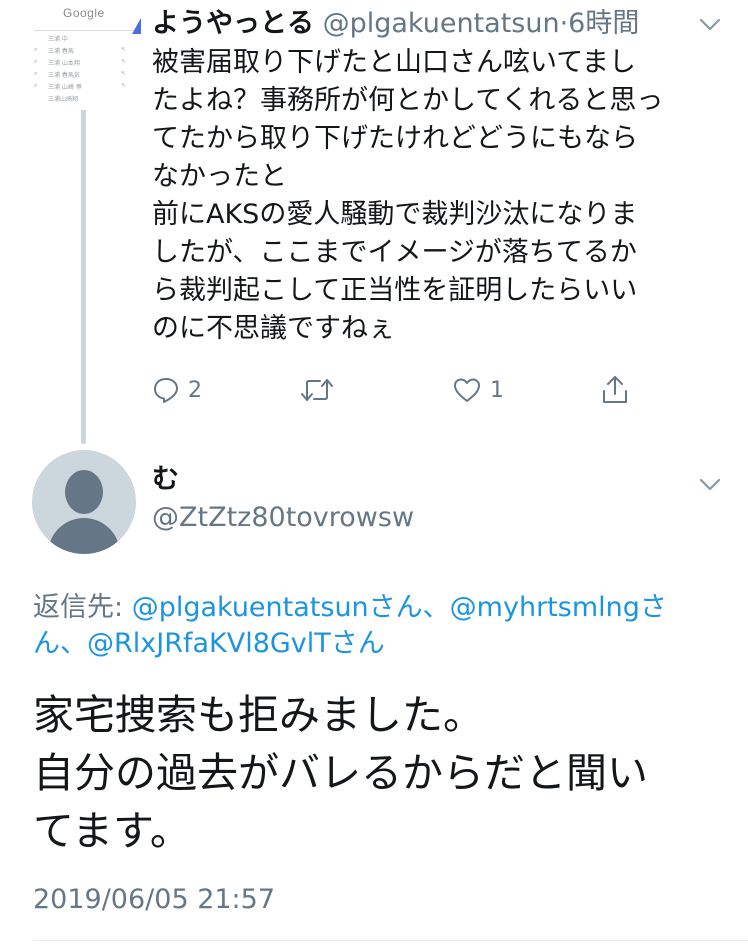 This screenshot has height=947, width=748. What do you see at coordinates (441, 23) in the screenshot?
I see `tweet1-author-handle: @plgakuentatsun` at bounding box center [441, 23].